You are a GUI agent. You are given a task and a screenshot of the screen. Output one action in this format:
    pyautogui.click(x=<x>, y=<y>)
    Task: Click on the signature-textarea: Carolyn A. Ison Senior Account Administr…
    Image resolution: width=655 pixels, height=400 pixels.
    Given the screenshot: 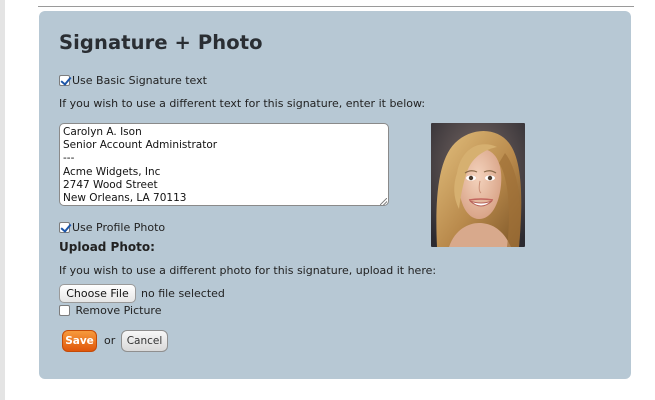 What is the action you would take?
    pyautogui.click(x=224, y=164)
    